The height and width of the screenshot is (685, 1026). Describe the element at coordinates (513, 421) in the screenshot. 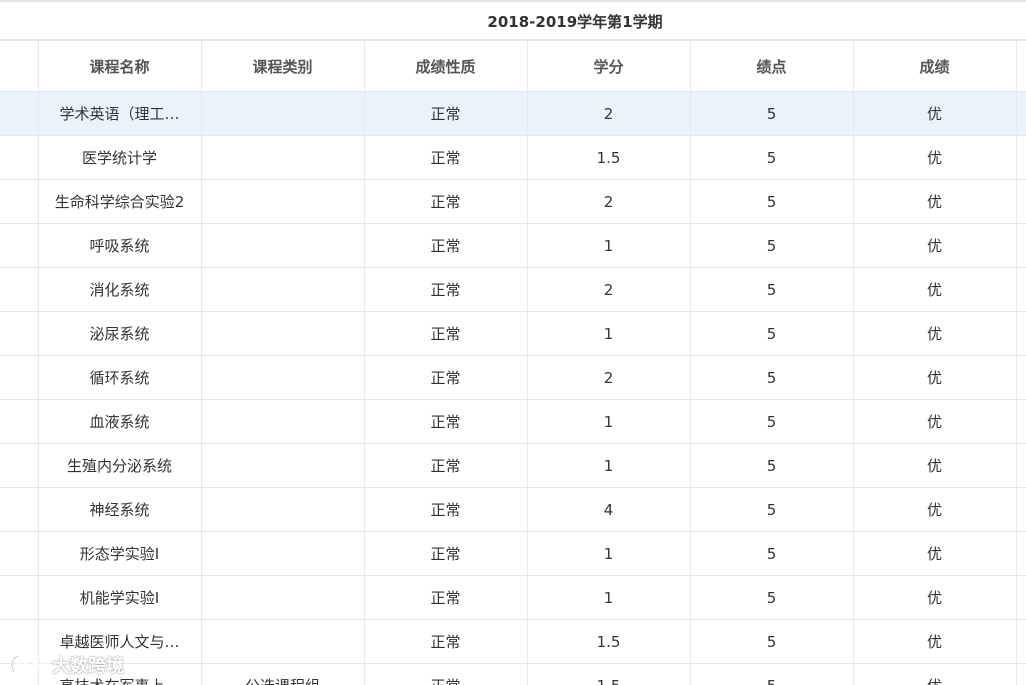

I see `table-row: 血液系统 正常 1 5 优` at that location.